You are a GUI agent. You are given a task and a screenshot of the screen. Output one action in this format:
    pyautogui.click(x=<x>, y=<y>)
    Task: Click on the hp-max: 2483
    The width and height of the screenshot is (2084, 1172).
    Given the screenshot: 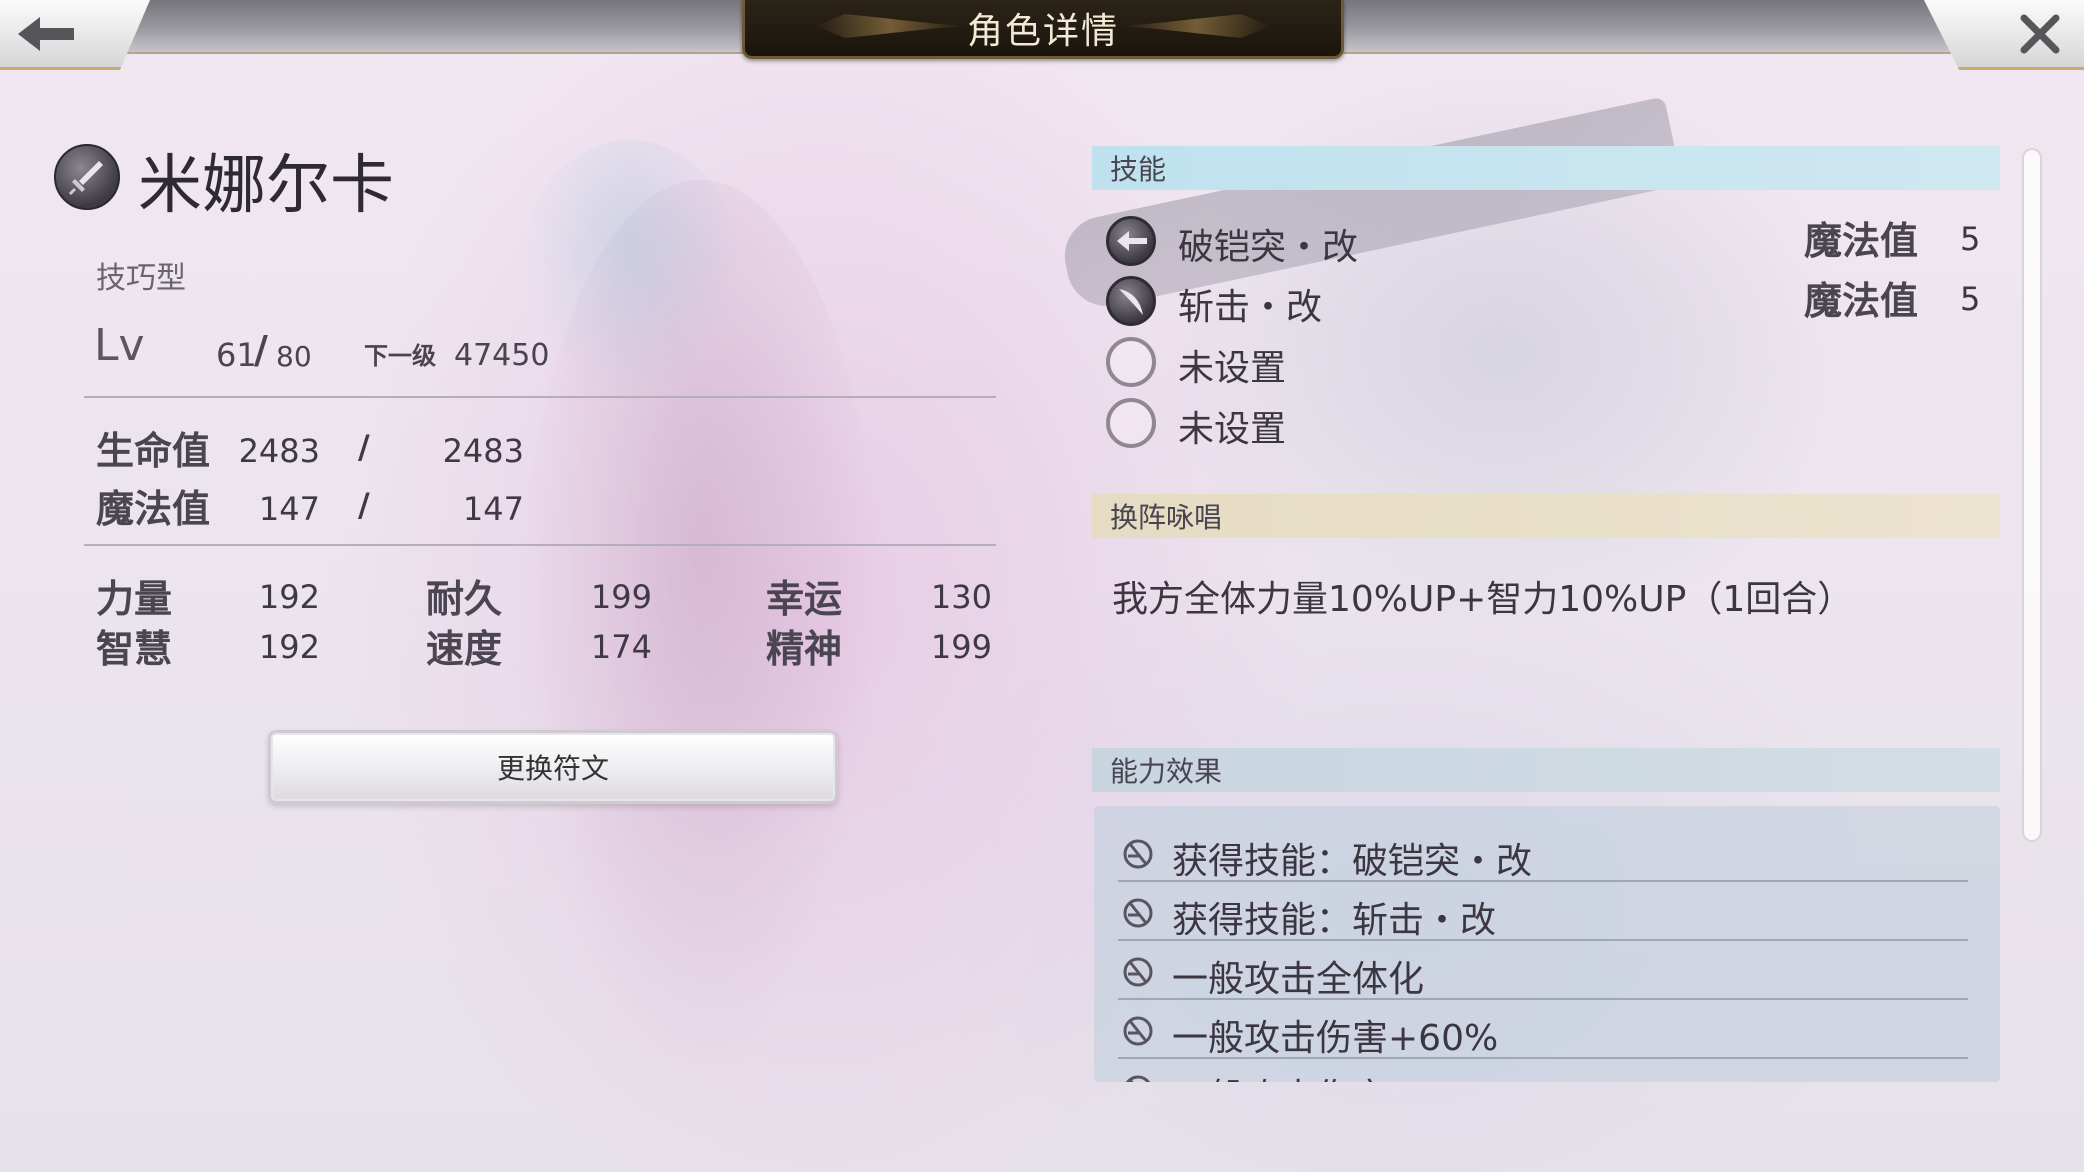 What is the action you would take?
    pyautogui.click(x=483, y=451)
    